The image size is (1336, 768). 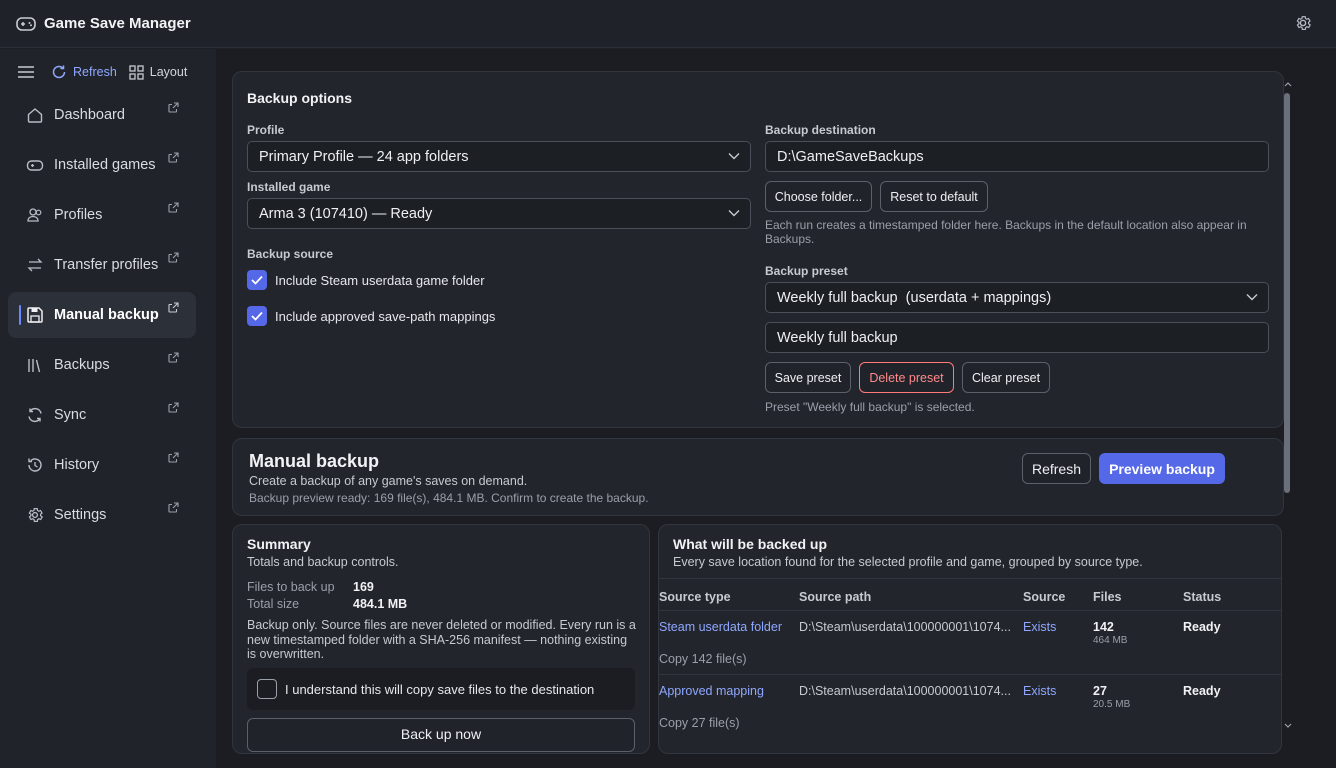 What do you see at coordinates (806, 271) in the screenshot?
I see `backup-preset-label: Backup preset` at bounding box center [806, 271].